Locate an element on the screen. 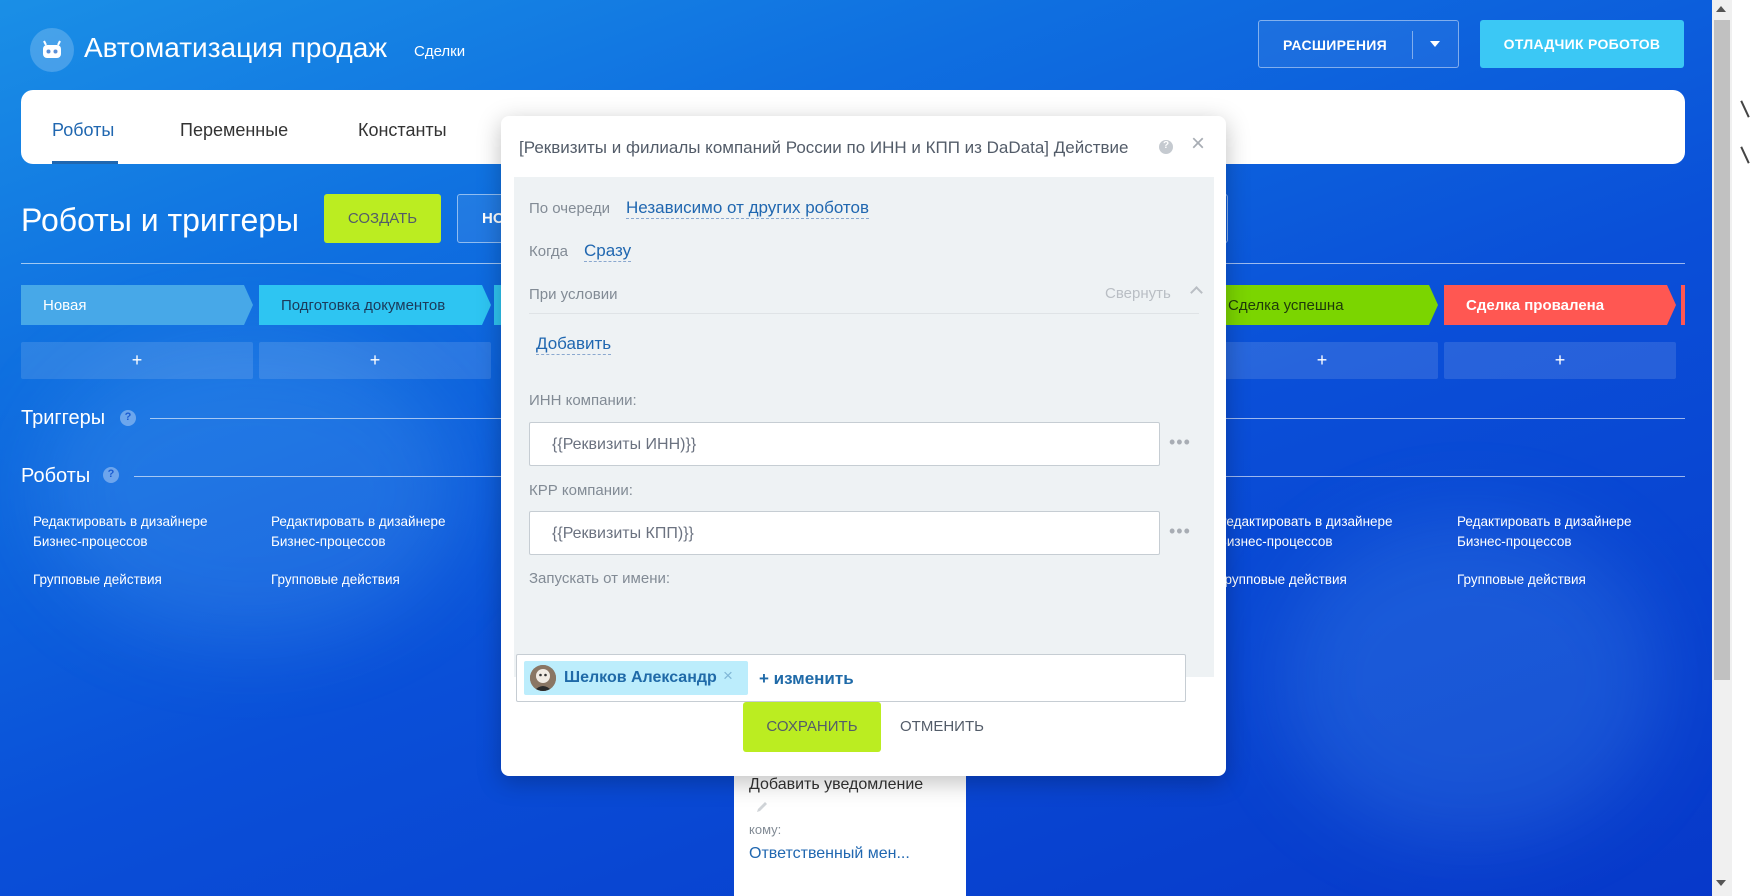 The image size is (1753, 896). stage-label: Сделка провалена is located at coordinates (1535, 305).